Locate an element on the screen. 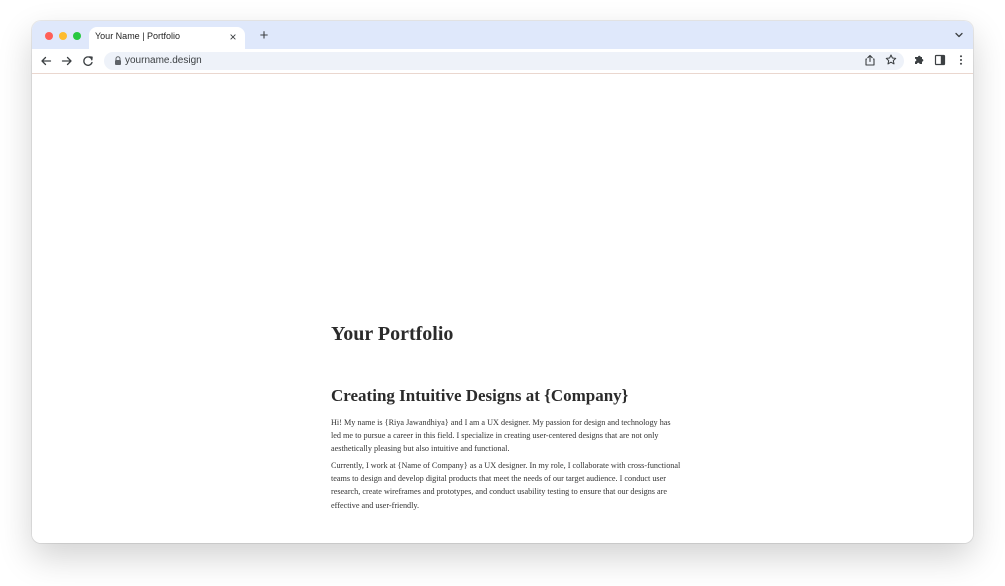 The height and width of the screenshot is (586, 1005). reload-icon is located at coordinates (88, 61).